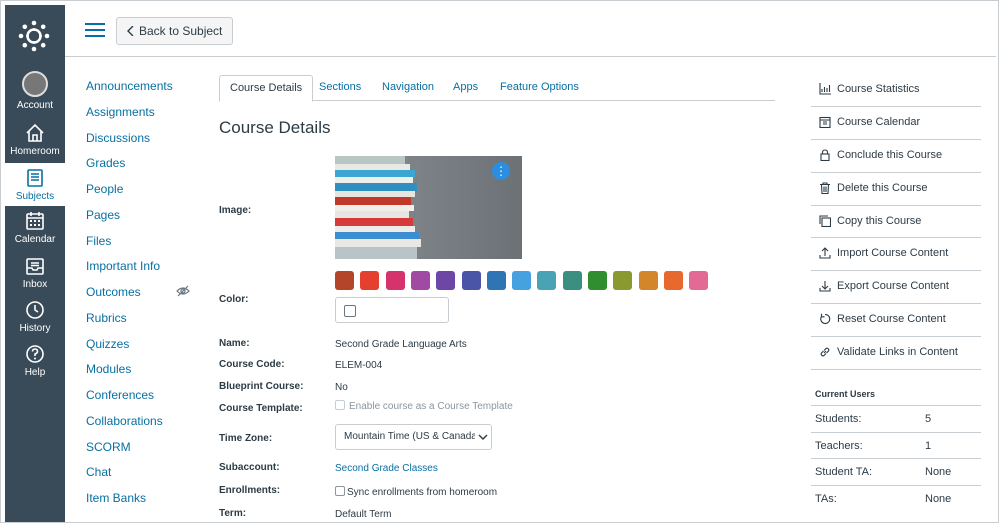 This screenshot has width=999, height=523. What do you see at coordinates (879, 220) in the screenshot?
I see `copy-course-label: Copy this Course` at bounding box center [879, 220].